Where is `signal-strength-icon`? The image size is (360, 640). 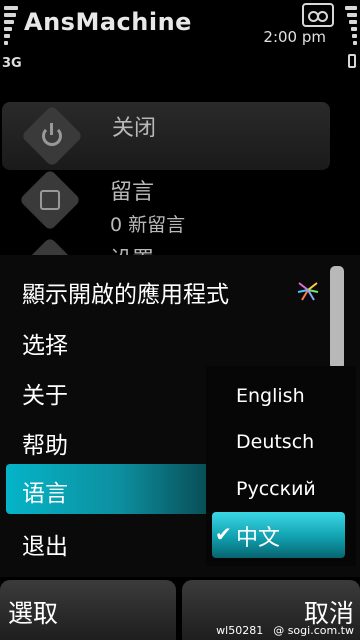 signal-strength-icon is located at coordinates (11, 28).